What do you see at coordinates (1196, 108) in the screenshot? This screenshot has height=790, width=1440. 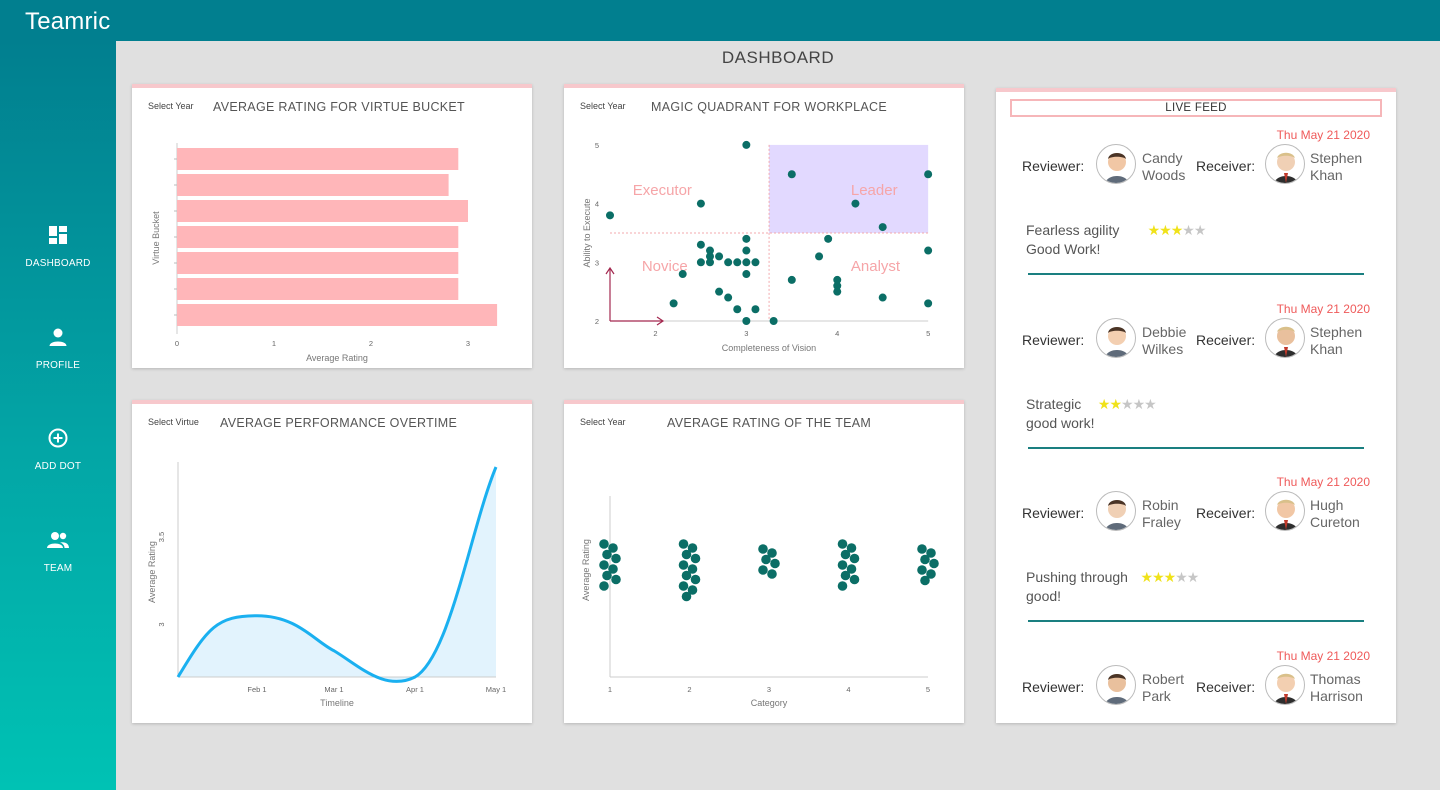 I see `live-feed-title: LIVE FEED` at bounding box center [1196, 108].